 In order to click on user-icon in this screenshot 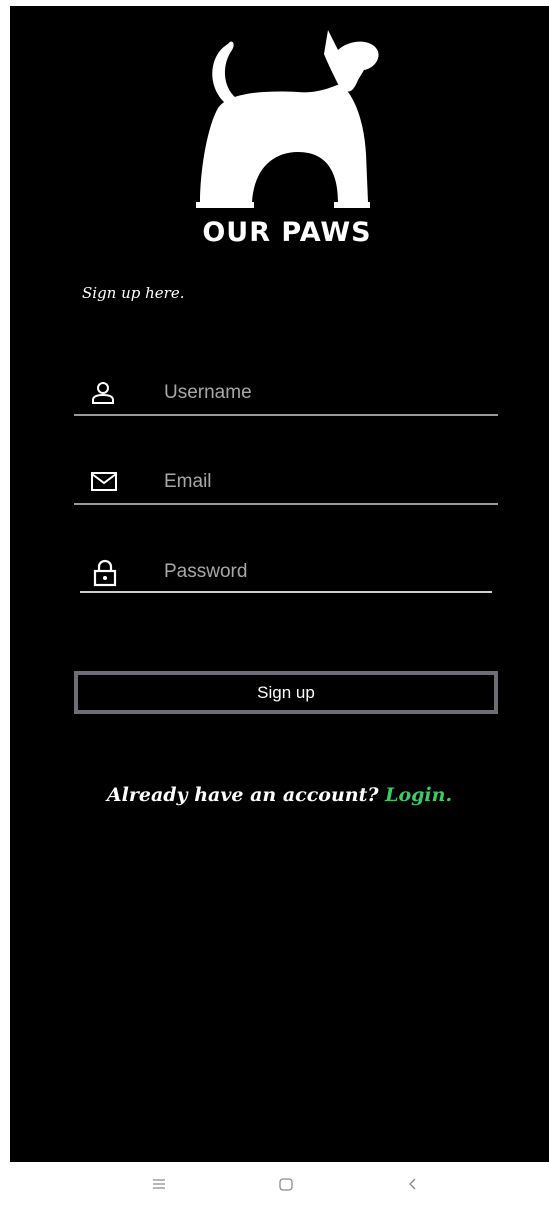, I will do `click(103, 393)`.